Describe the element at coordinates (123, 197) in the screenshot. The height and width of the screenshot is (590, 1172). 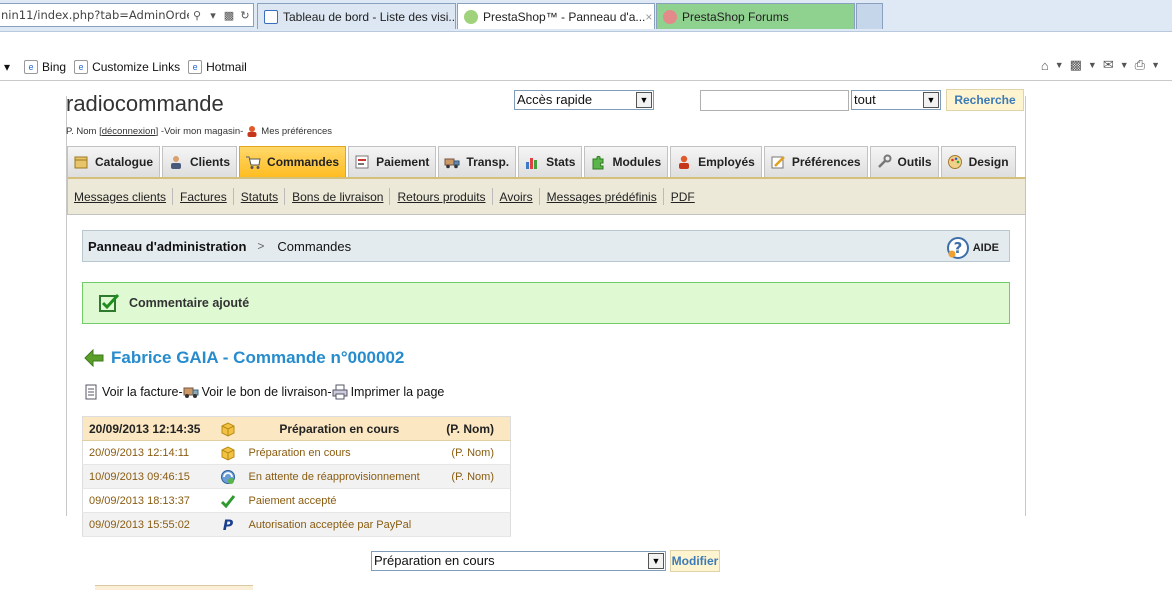
I see `subnav-link: Messages clients` at that location.